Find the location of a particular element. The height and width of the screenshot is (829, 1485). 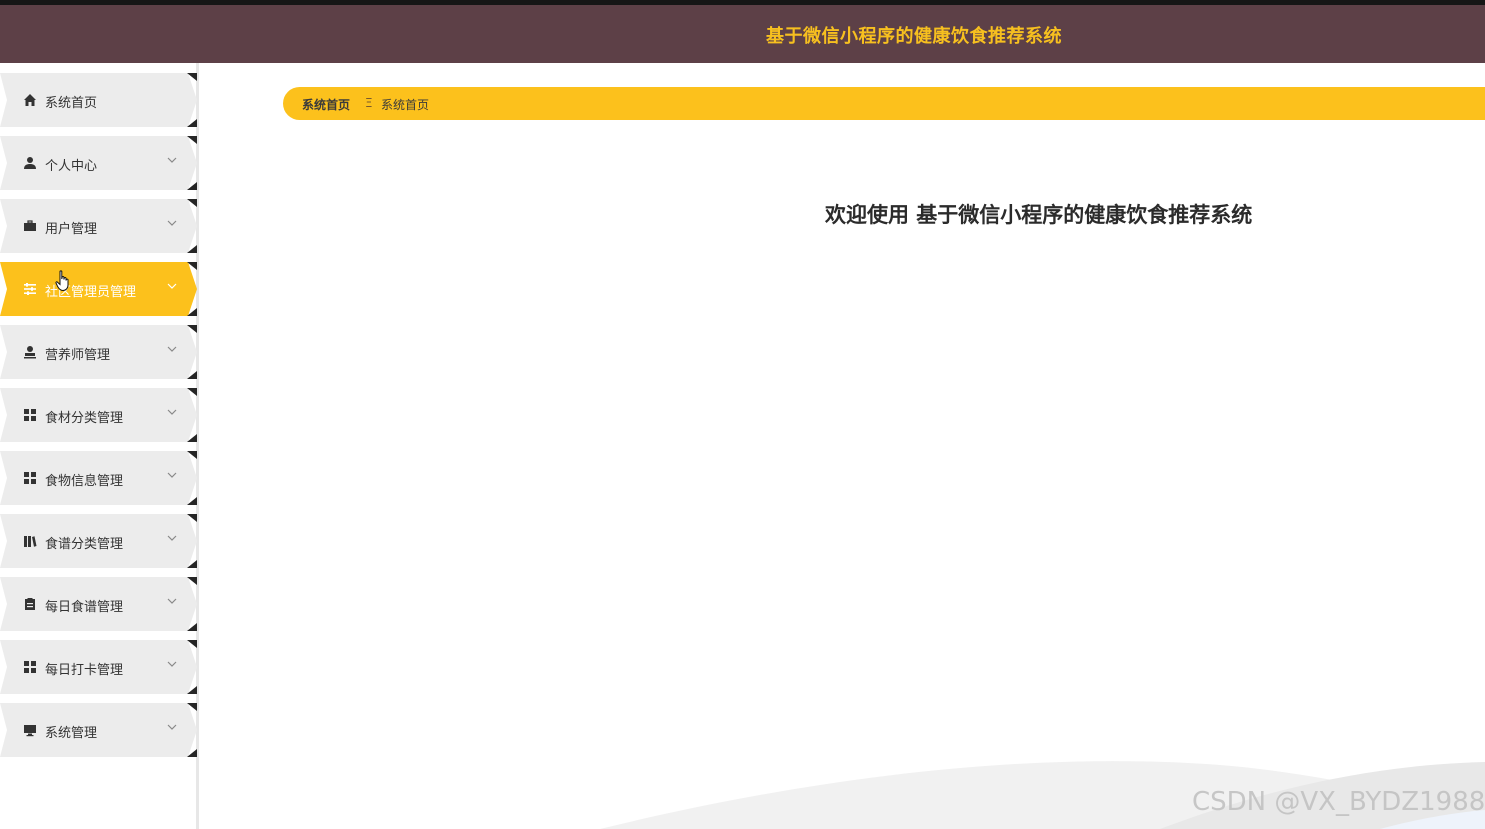

sidebar-item-label: 用户管理 is located at coordinates (71, 229).